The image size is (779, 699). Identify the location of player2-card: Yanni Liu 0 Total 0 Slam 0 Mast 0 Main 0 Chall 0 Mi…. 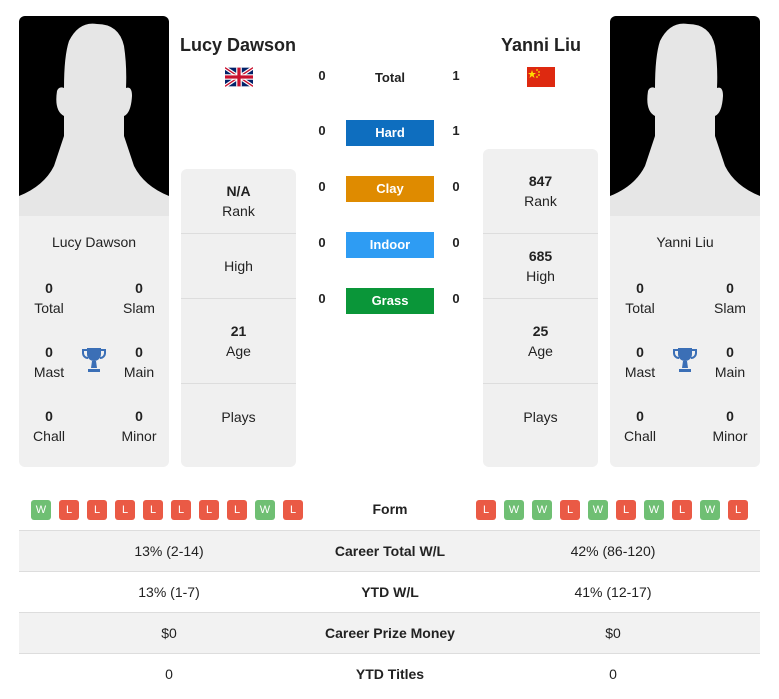
(685, 241).